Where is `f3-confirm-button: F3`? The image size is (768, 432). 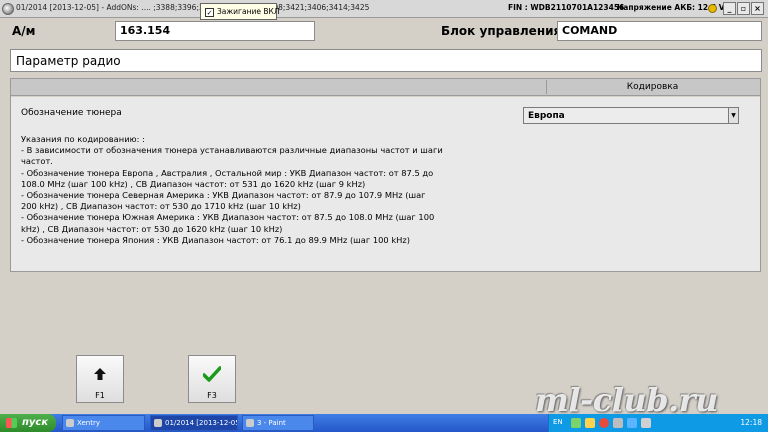 f3-confirm-button: F3 is located at coordinates (212, 379).